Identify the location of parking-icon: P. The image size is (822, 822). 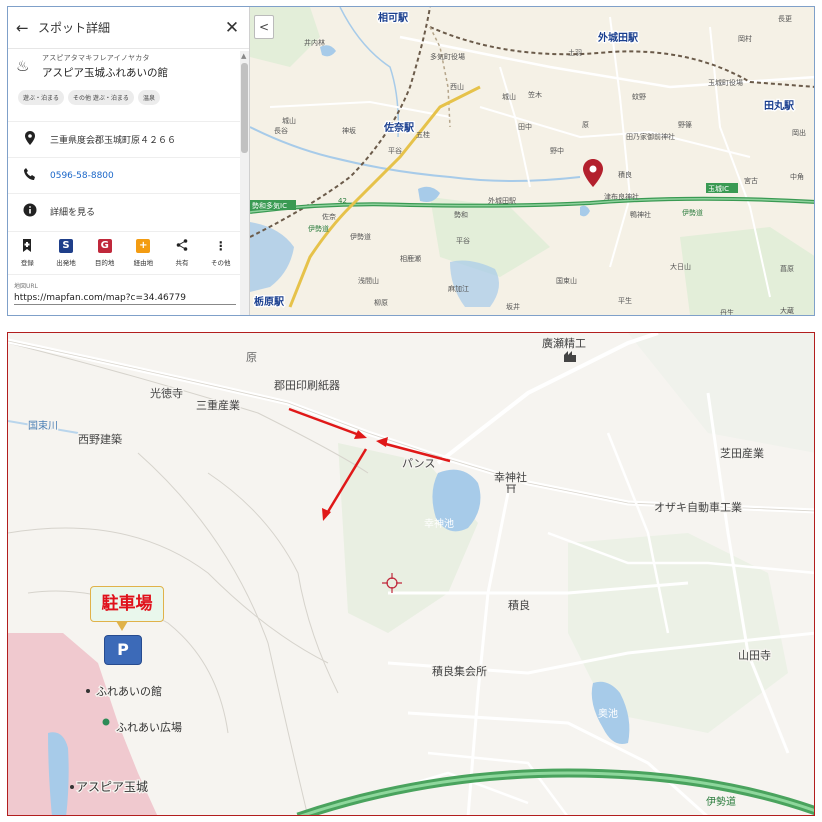
(123, 649).